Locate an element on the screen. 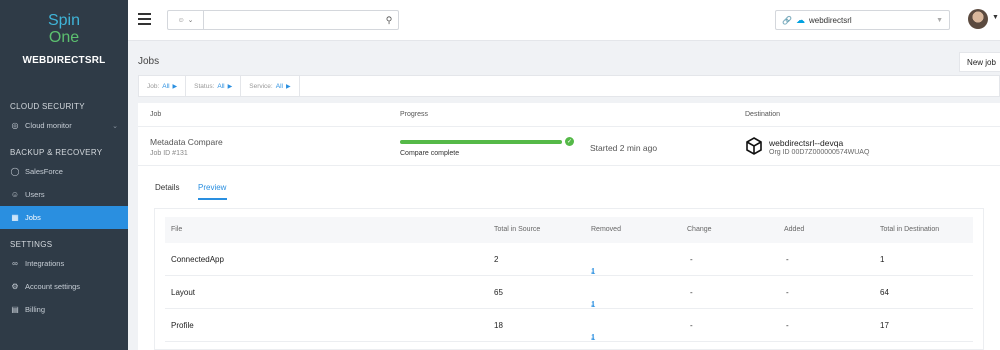  filter-bar: Job: All ▶ Status: All ▶ Service: All ▶ is located at coordinates (569, 86).